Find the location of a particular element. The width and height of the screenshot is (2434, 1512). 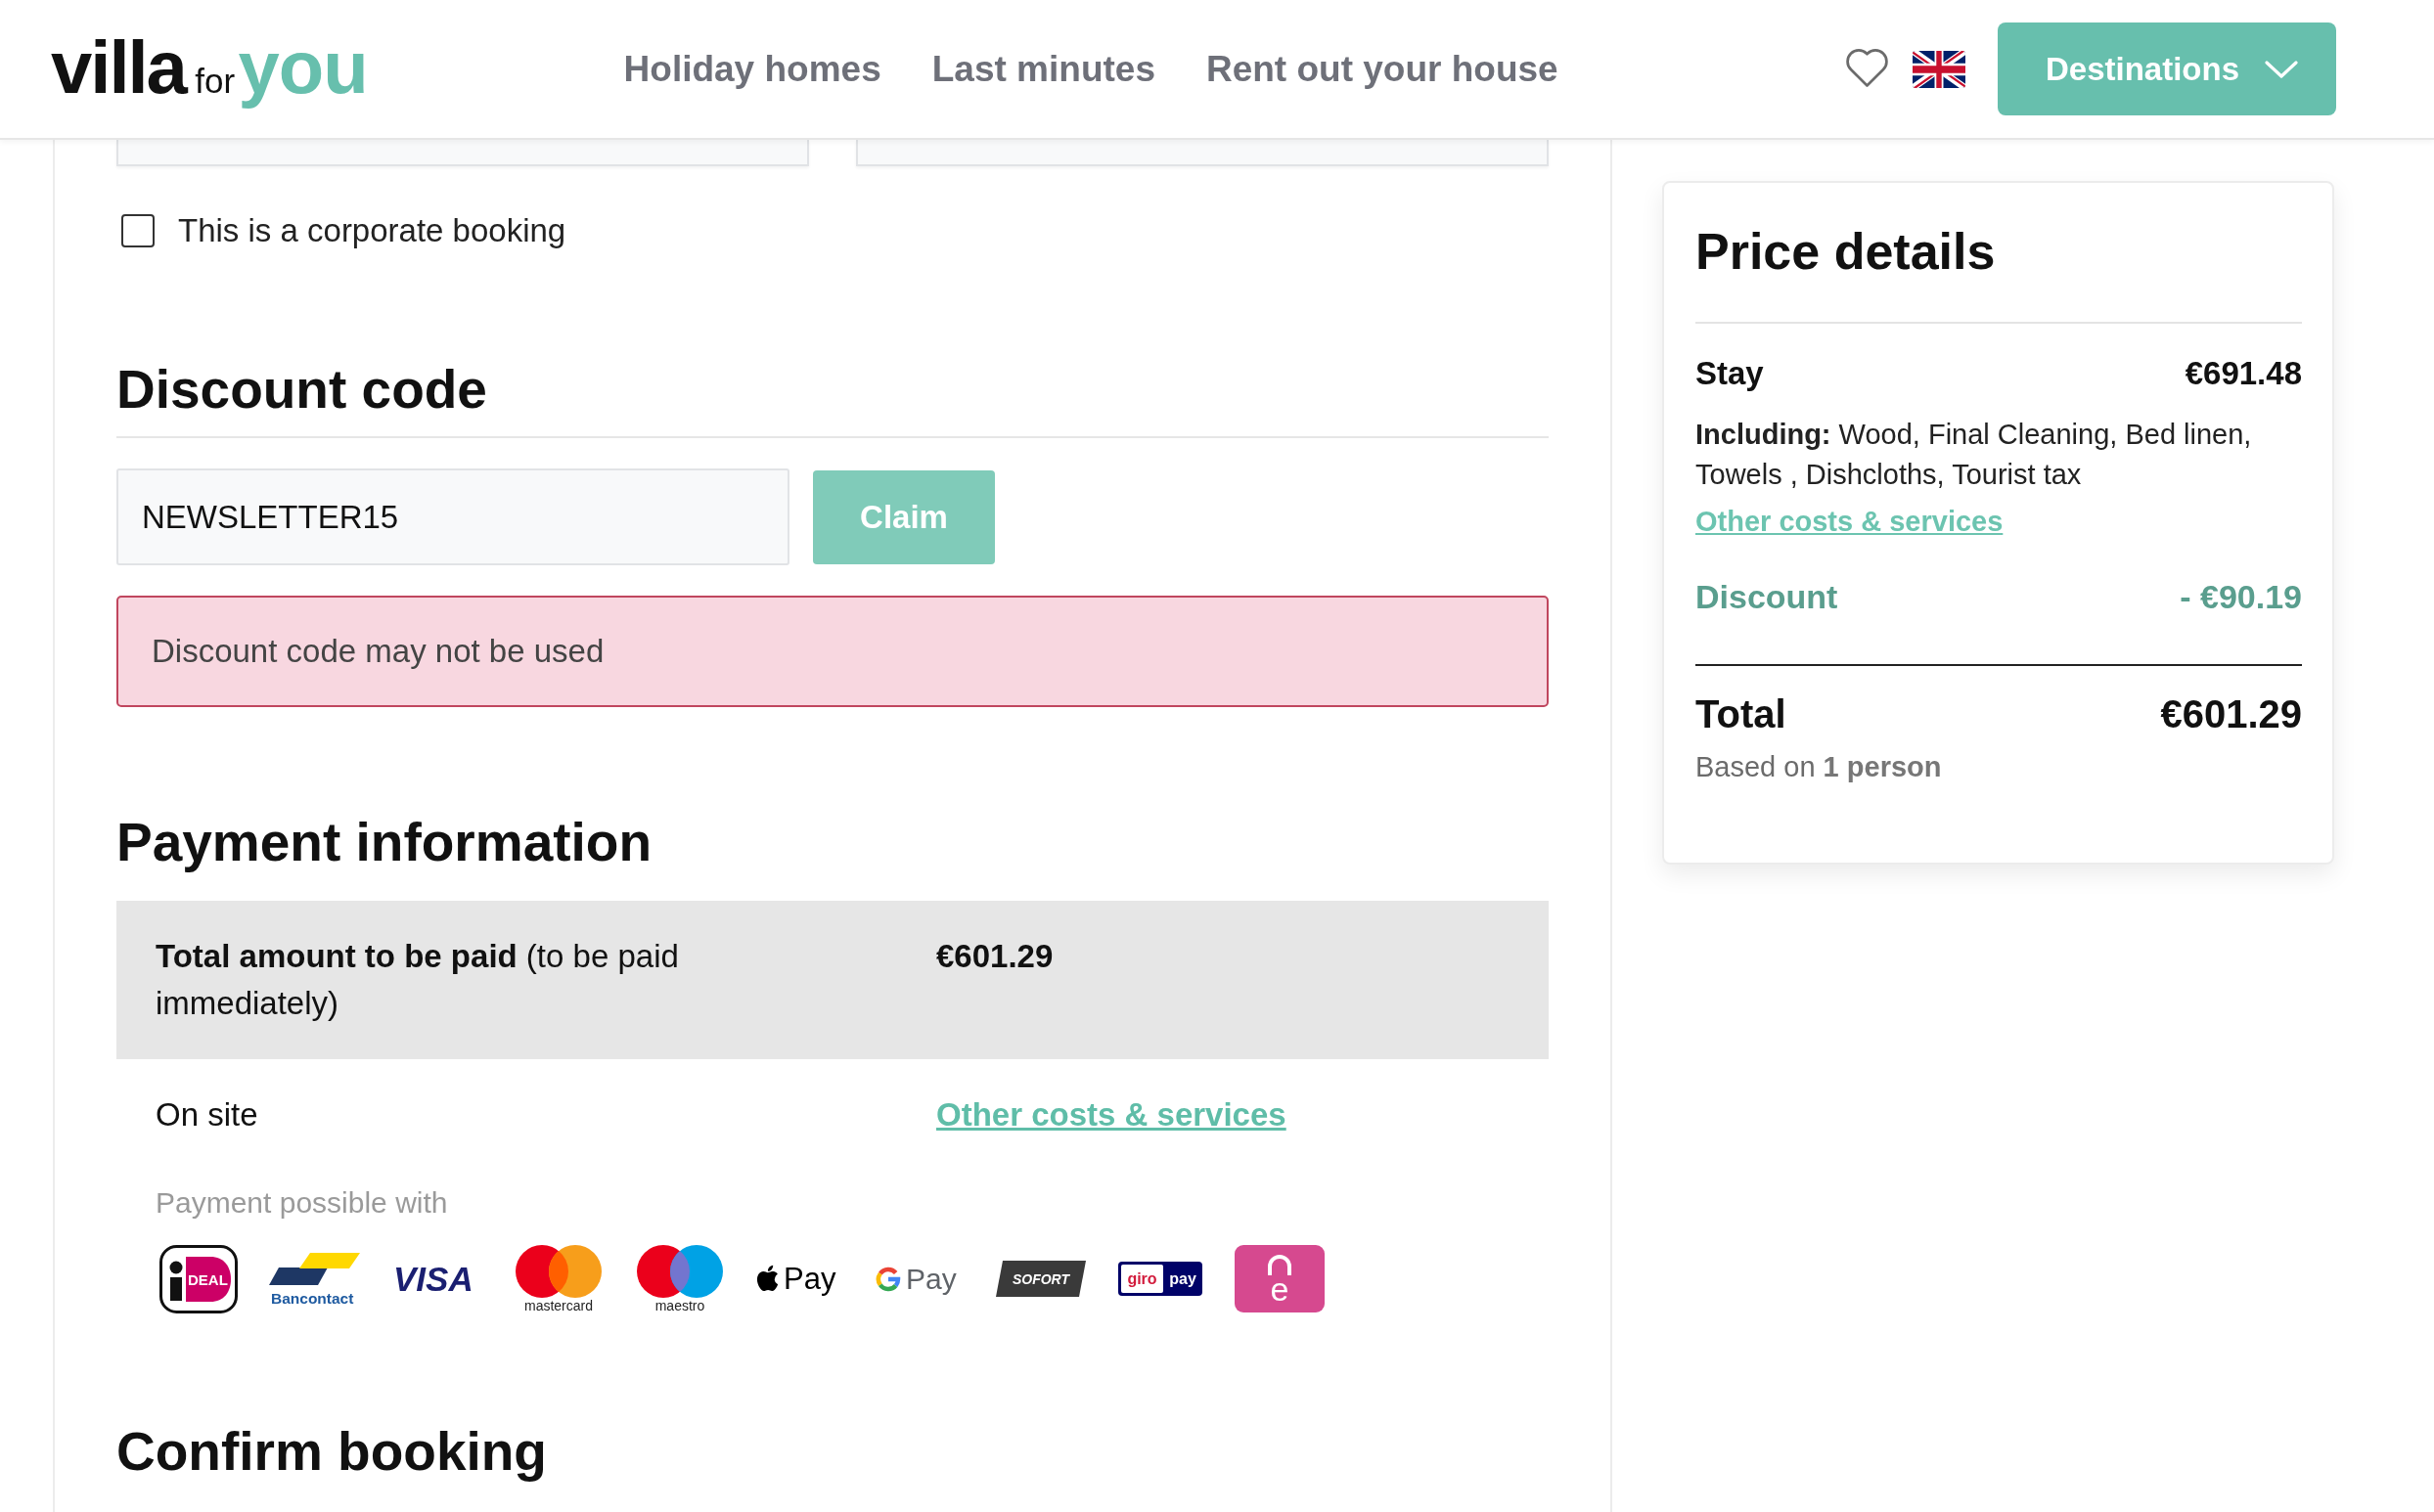

section-heading: Confirm booking is located at coordinates (331, 1451).